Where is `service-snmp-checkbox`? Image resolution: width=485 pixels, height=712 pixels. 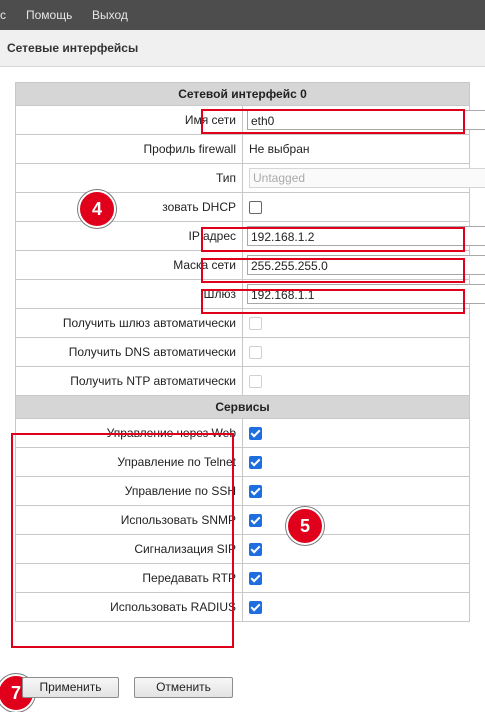 service-snmp-checkbox is located at coordinates (255, 521).